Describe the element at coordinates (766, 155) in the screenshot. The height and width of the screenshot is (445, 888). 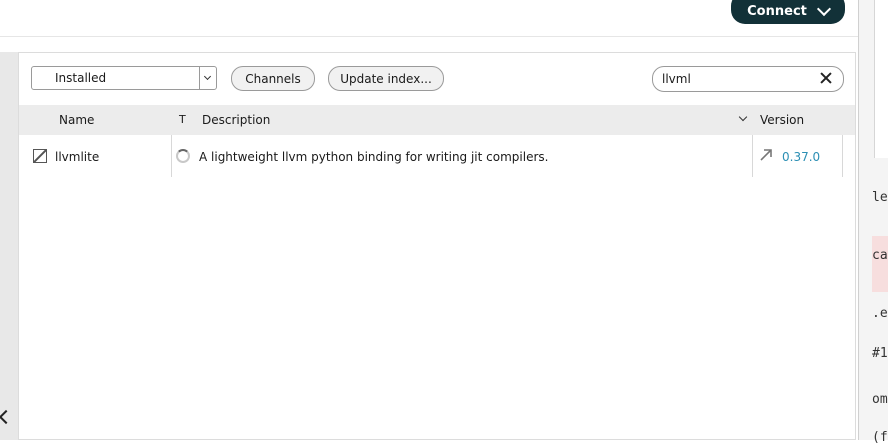
I see `upgrade-arrow-icon` at that location.